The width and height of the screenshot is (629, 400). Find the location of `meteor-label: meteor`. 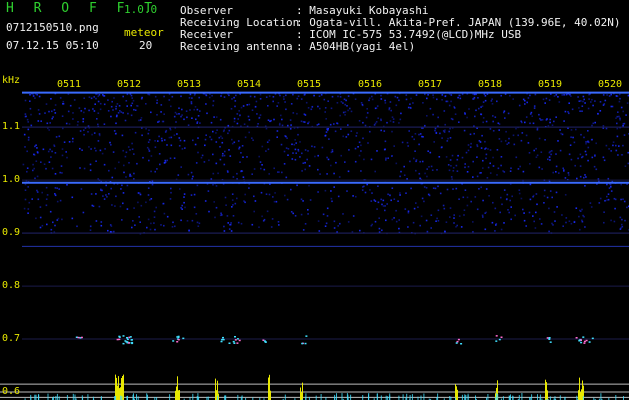

meteor-label: meteor is located at coordinates (144, 32).